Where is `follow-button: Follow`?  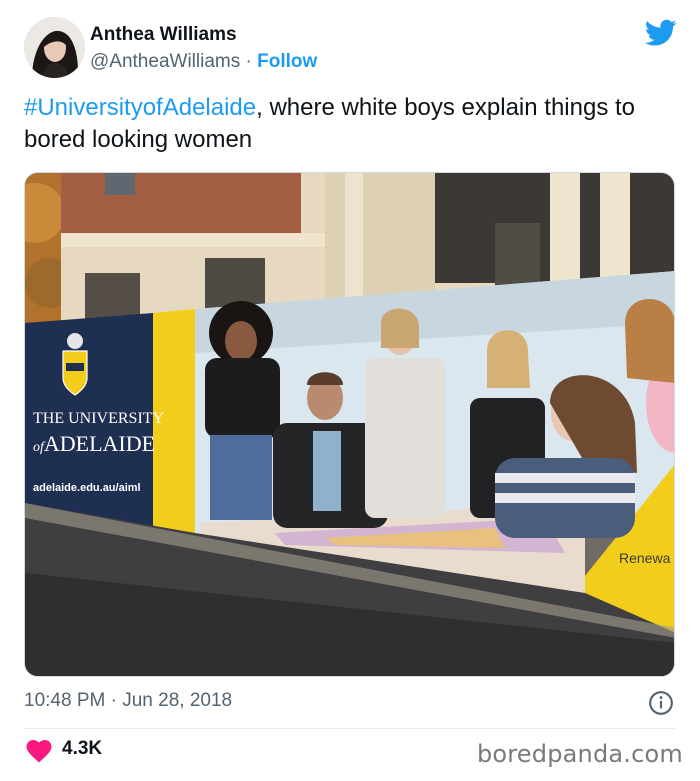
follow-button: Follow is located at coordinates (287, 61).